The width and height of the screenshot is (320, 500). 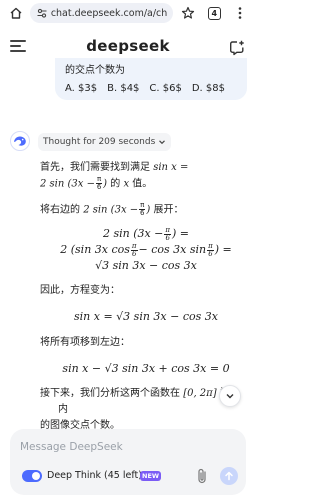 I want to click on url-text: chat.deepseek.com/a/ch, so click(x=108, y=13).